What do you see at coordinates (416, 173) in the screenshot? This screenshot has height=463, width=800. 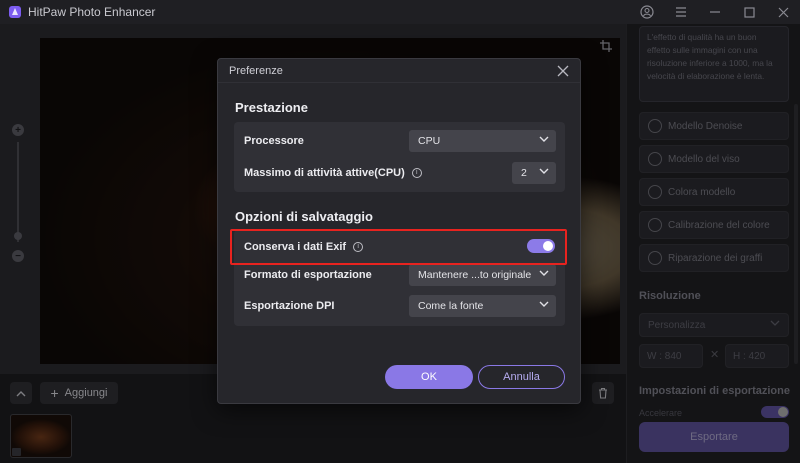 I see `info-icon: i` at bounding box center [416, 173].